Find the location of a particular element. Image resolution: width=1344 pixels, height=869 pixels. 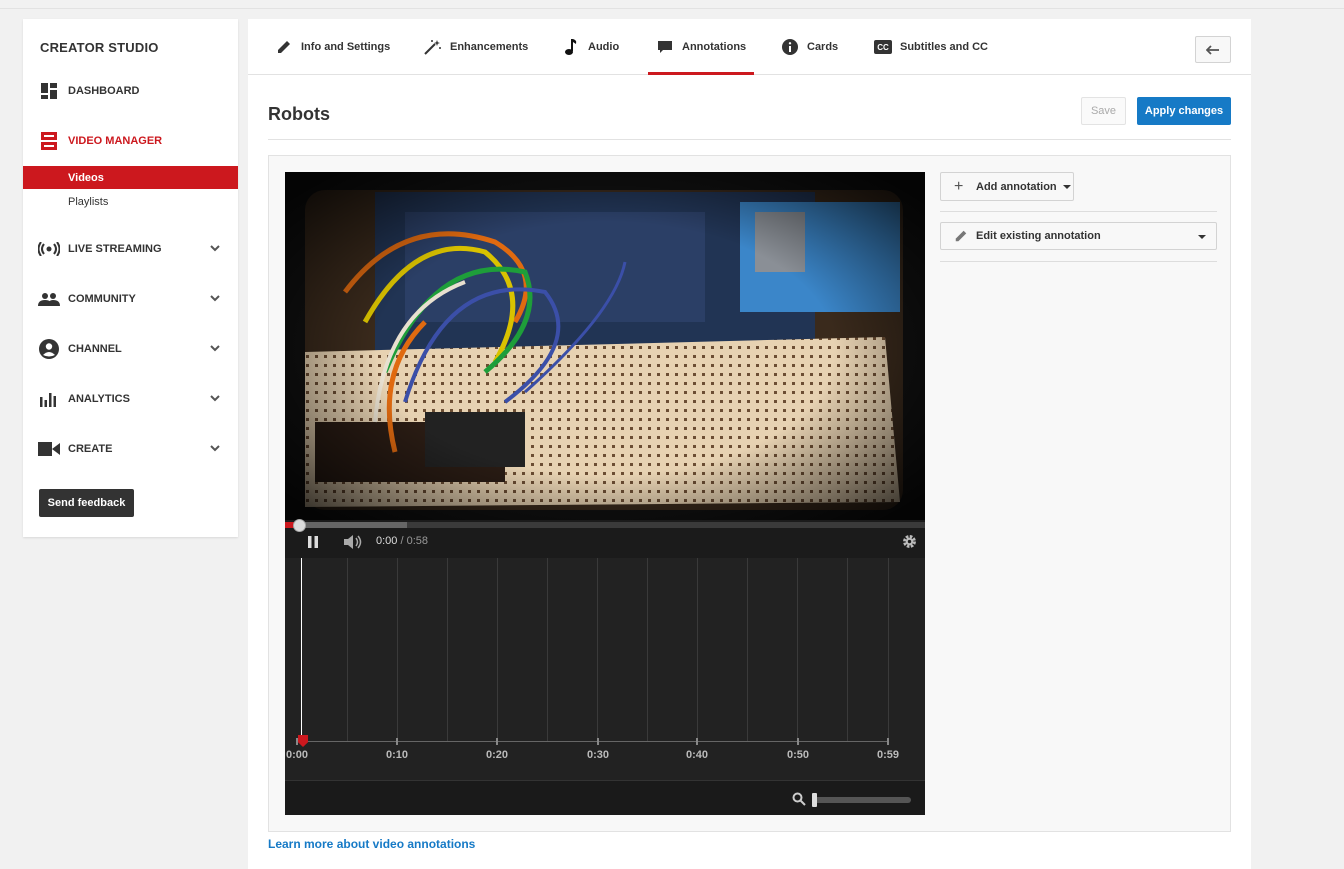

wand-icon is located at coordinates (433, 47).